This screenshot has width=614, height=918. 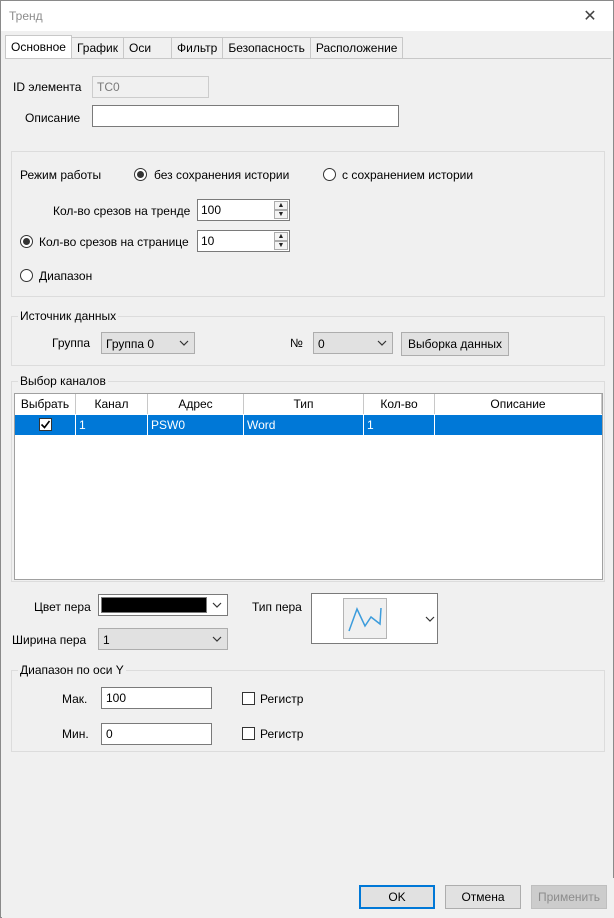 What do you see at coordinates (26, 241) in the screenshot?
I see `radio-slices-on-page` at bounding box center [26, 241].